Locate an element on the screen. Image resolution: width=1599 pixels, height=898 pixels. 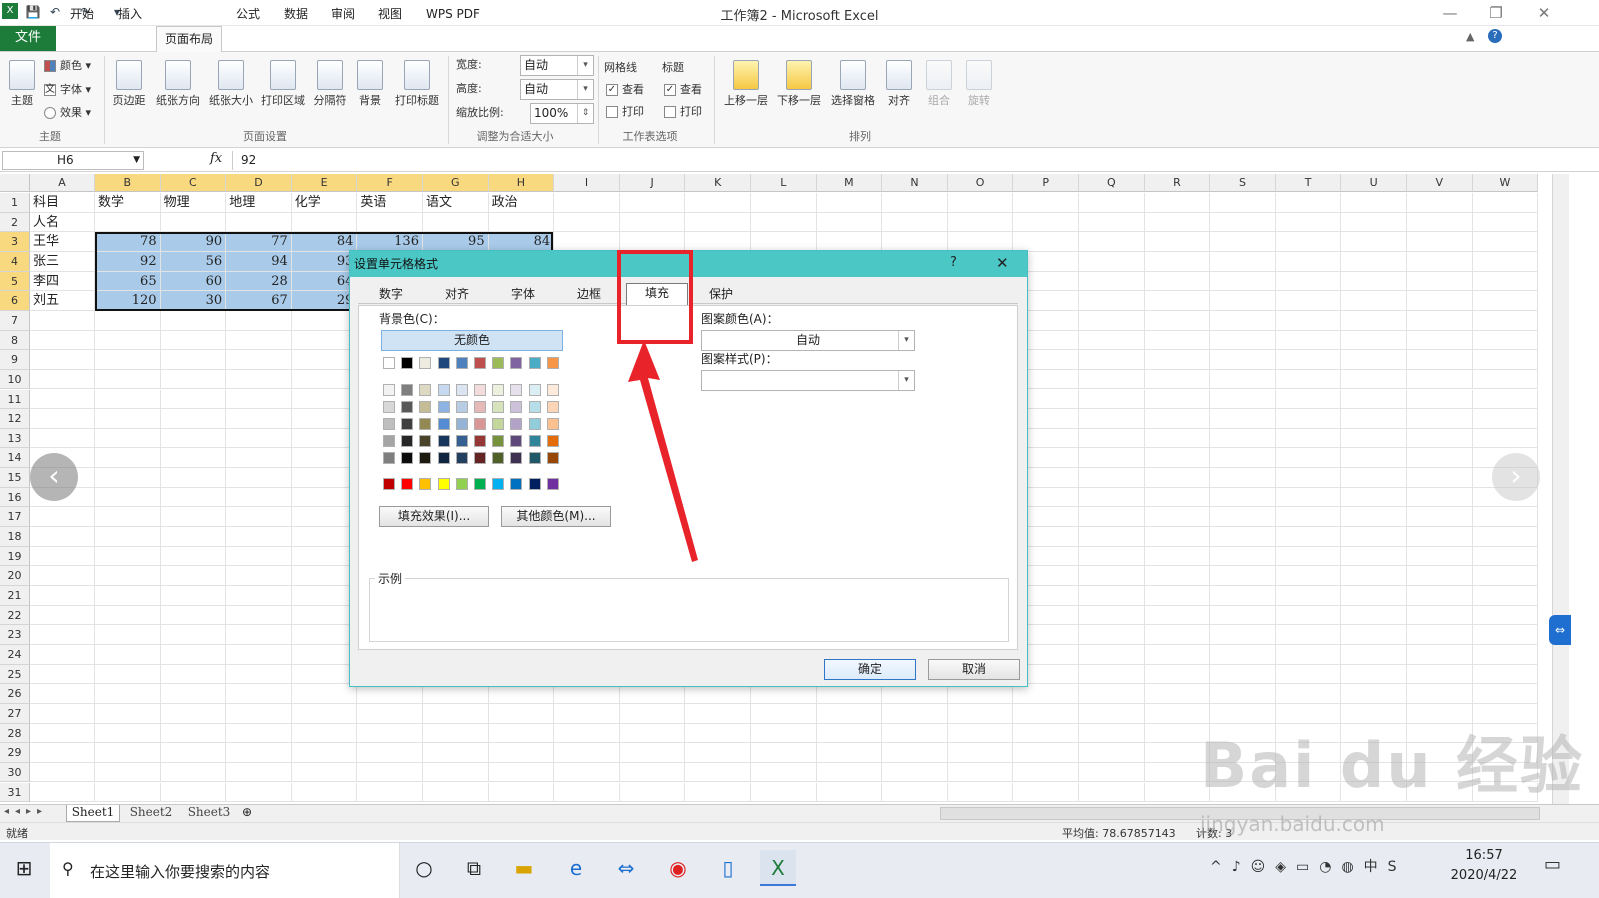
cell-g31 is located at coordinates (456, 792).